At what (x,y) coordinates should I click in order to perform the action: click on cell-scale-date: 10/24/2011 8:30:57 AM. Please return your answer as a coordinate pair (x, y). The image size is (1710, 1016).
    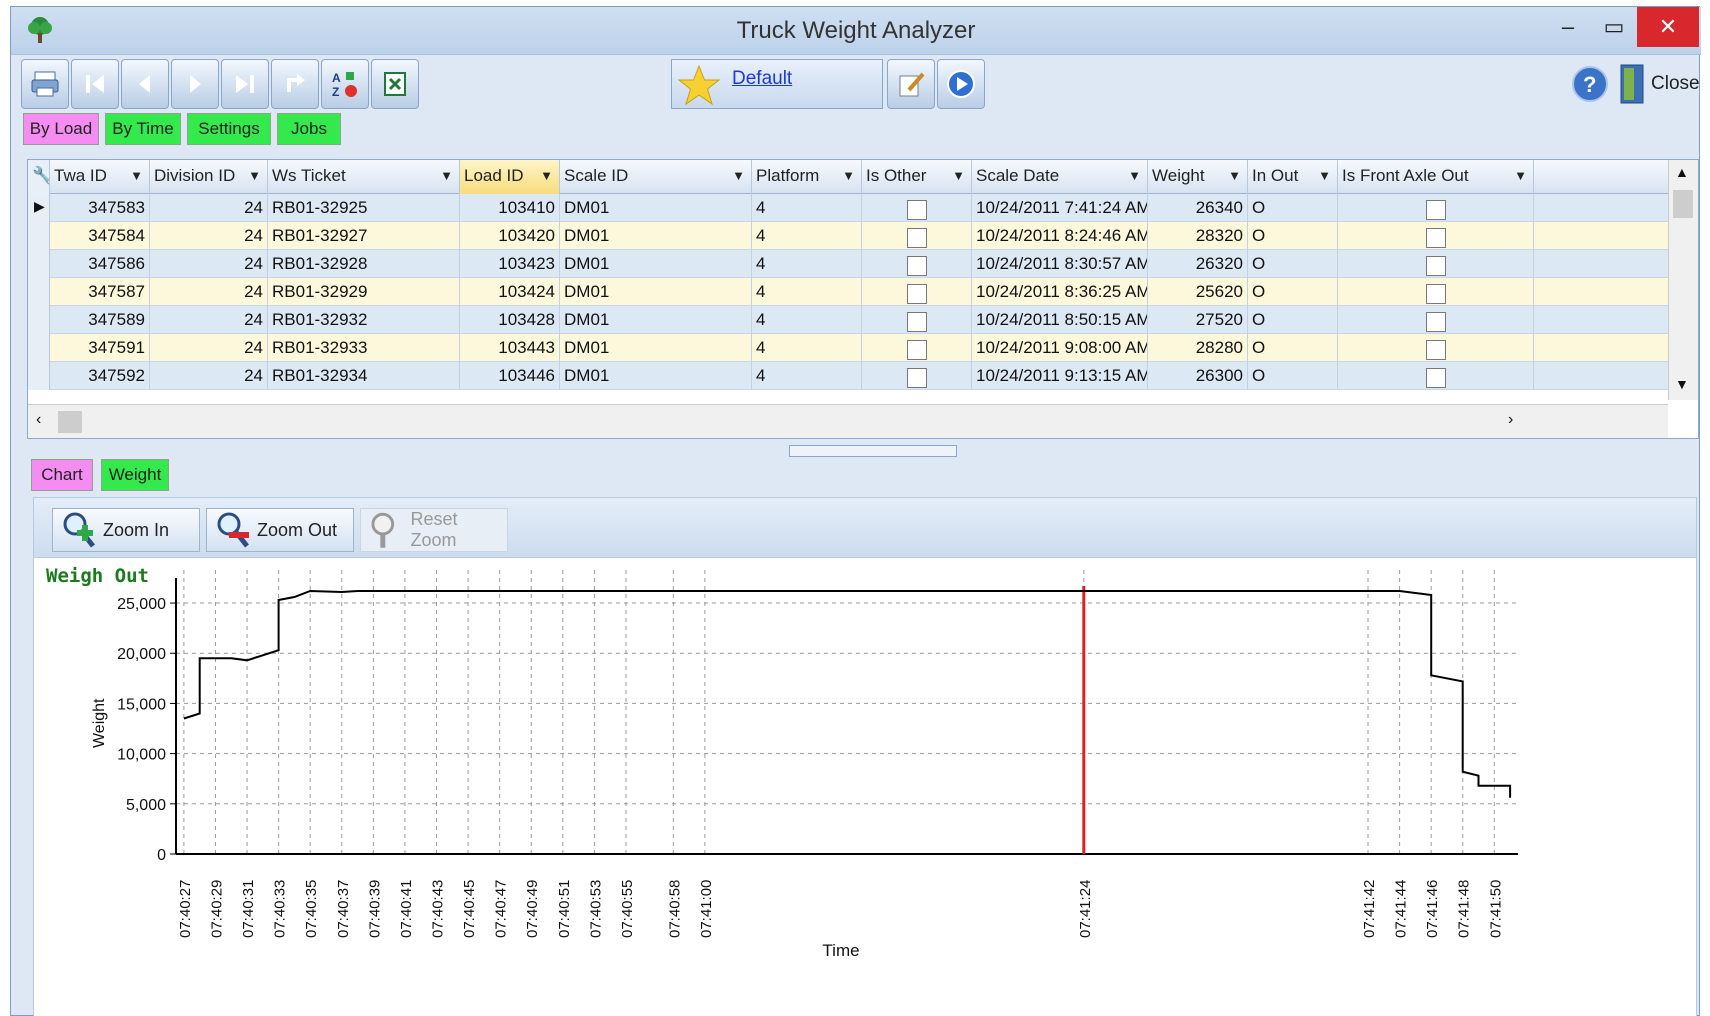
    Looking at the image, I should click on (1060, 264).